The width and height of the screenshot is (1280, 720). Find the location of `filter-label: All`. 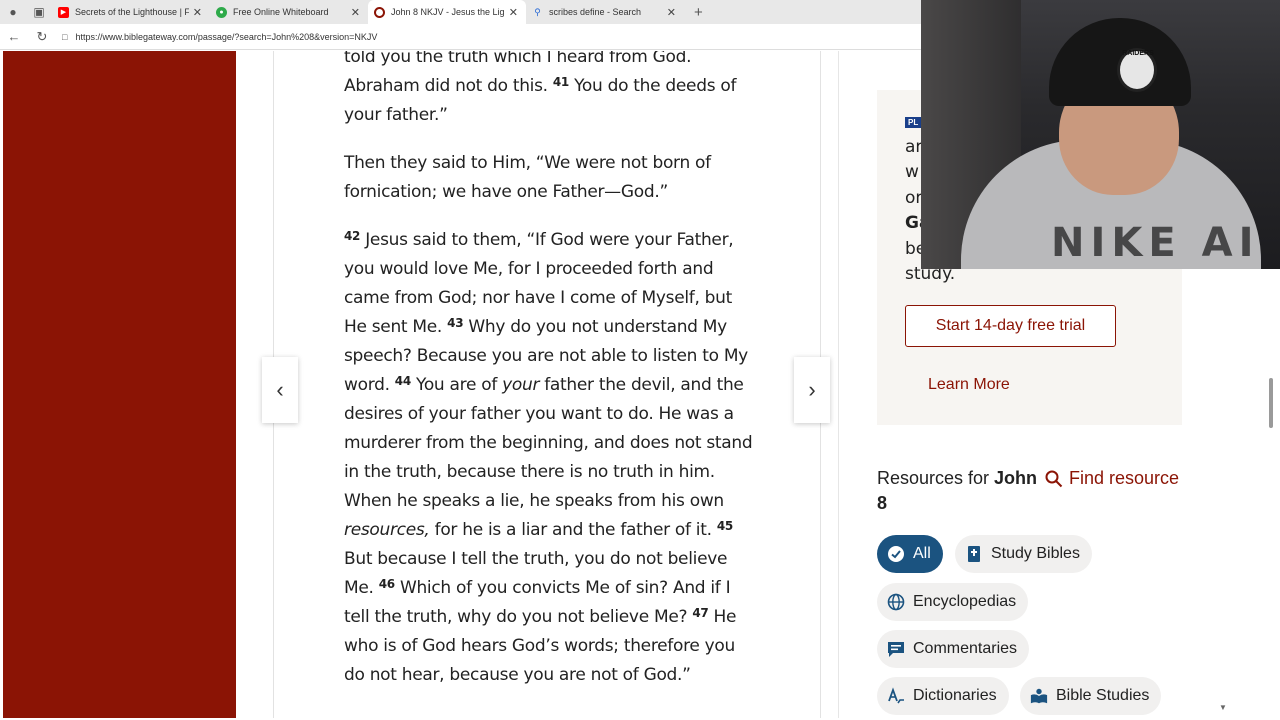

filter-label: All is located at coordinates (922, 553).